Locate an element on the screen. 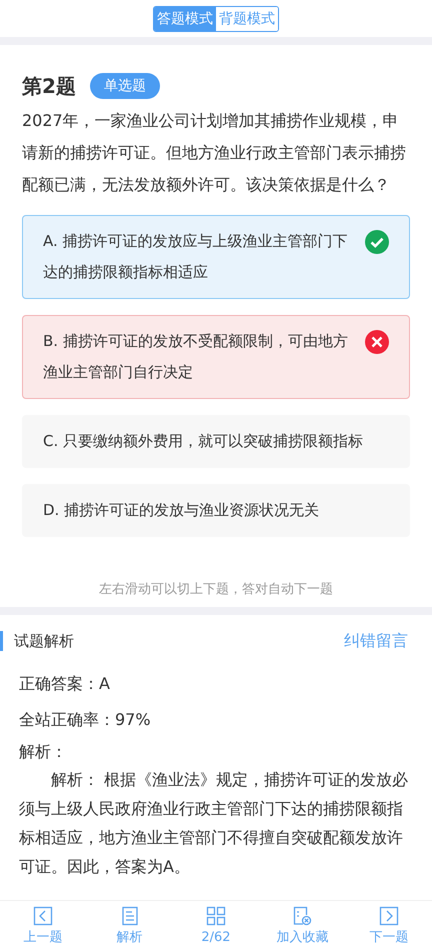  nav-button: 下一题 is located at coordinates (389, 926).